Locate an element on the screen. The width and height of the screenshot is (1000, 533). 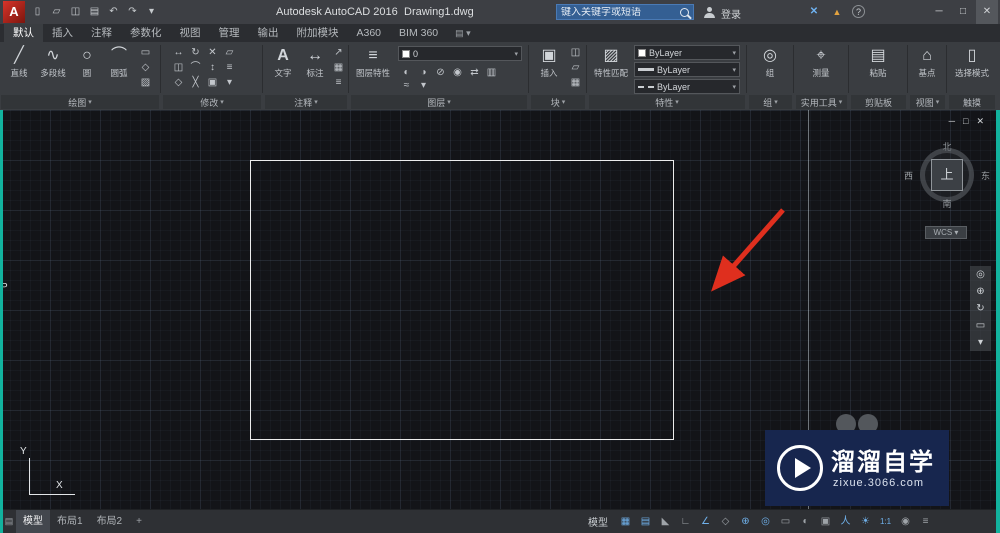
stretch-icon: ↕ is located at coordinates (212, 67).